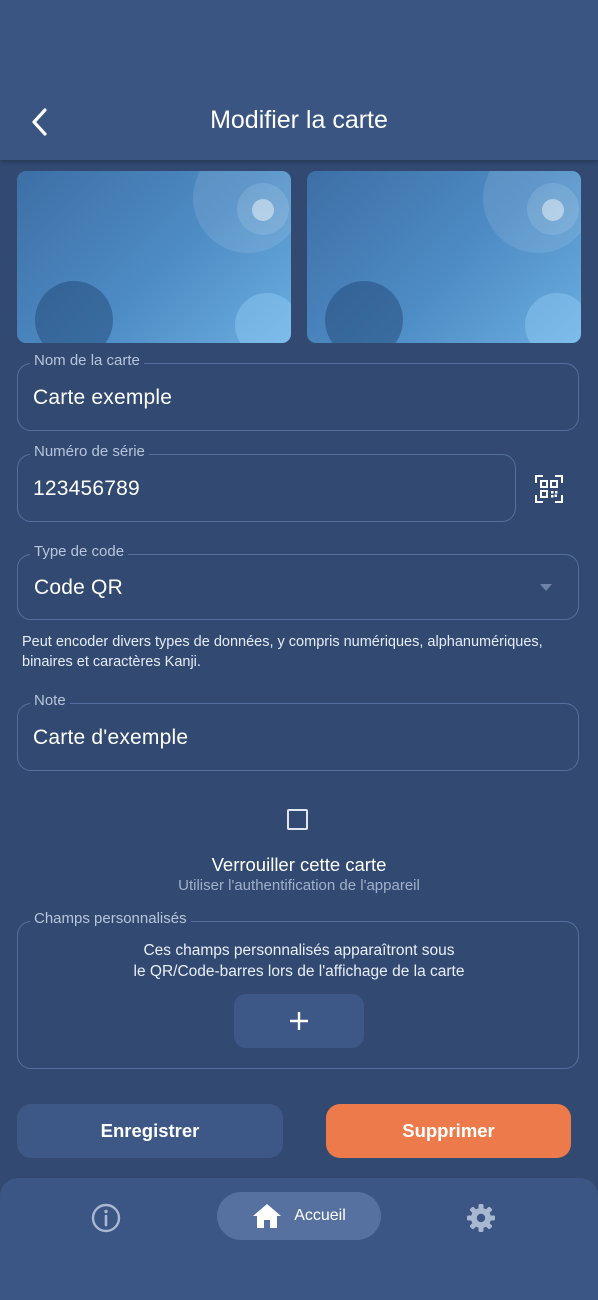 Image resolution: width=598 pixels, height=1300 pixels. I want to click on qr-scan-icon, so click(549, 489).